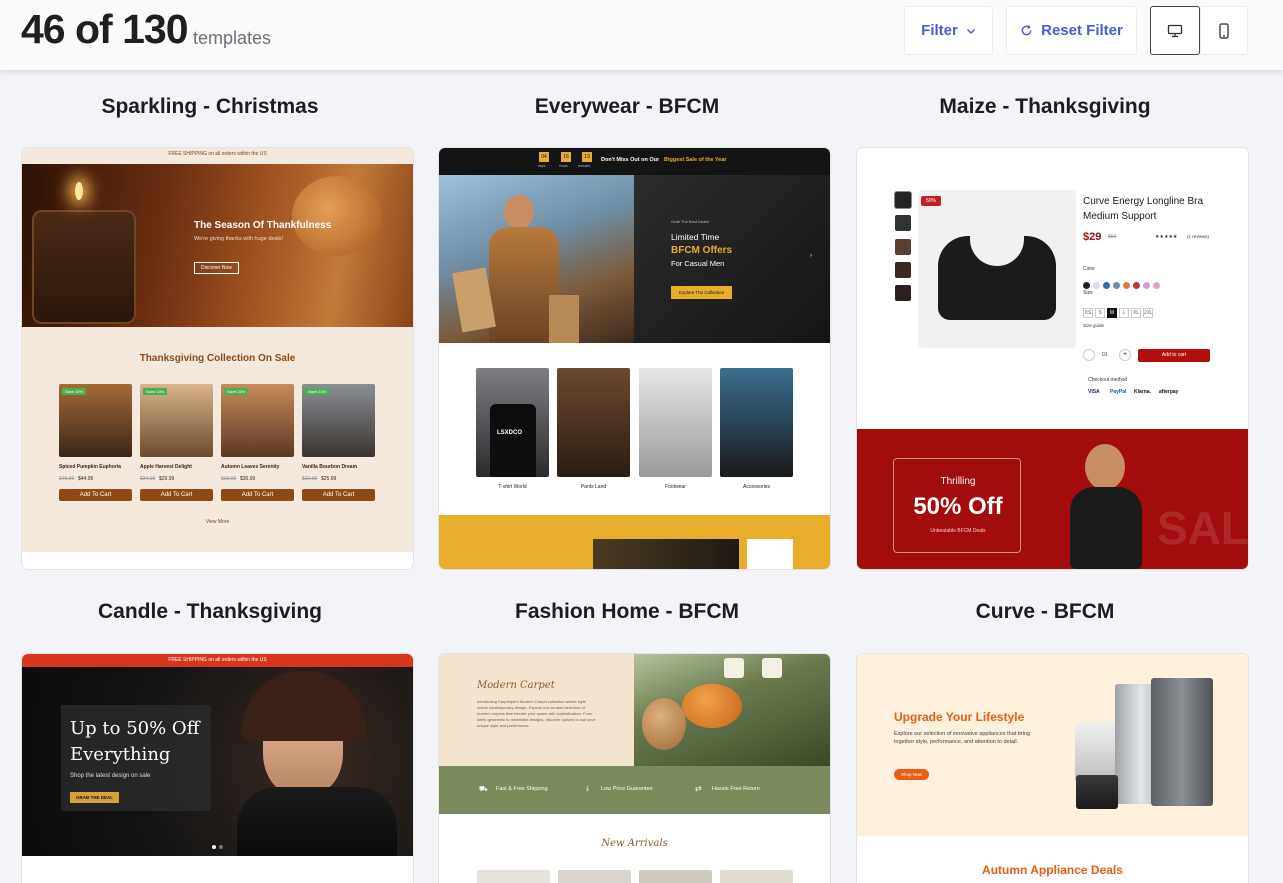 The image size is (1283, 883). What do you see at coordinates (1093, 325) in the screenshot?
I see `size-guide-link: Size guide` at bounding box center [1093, 325].